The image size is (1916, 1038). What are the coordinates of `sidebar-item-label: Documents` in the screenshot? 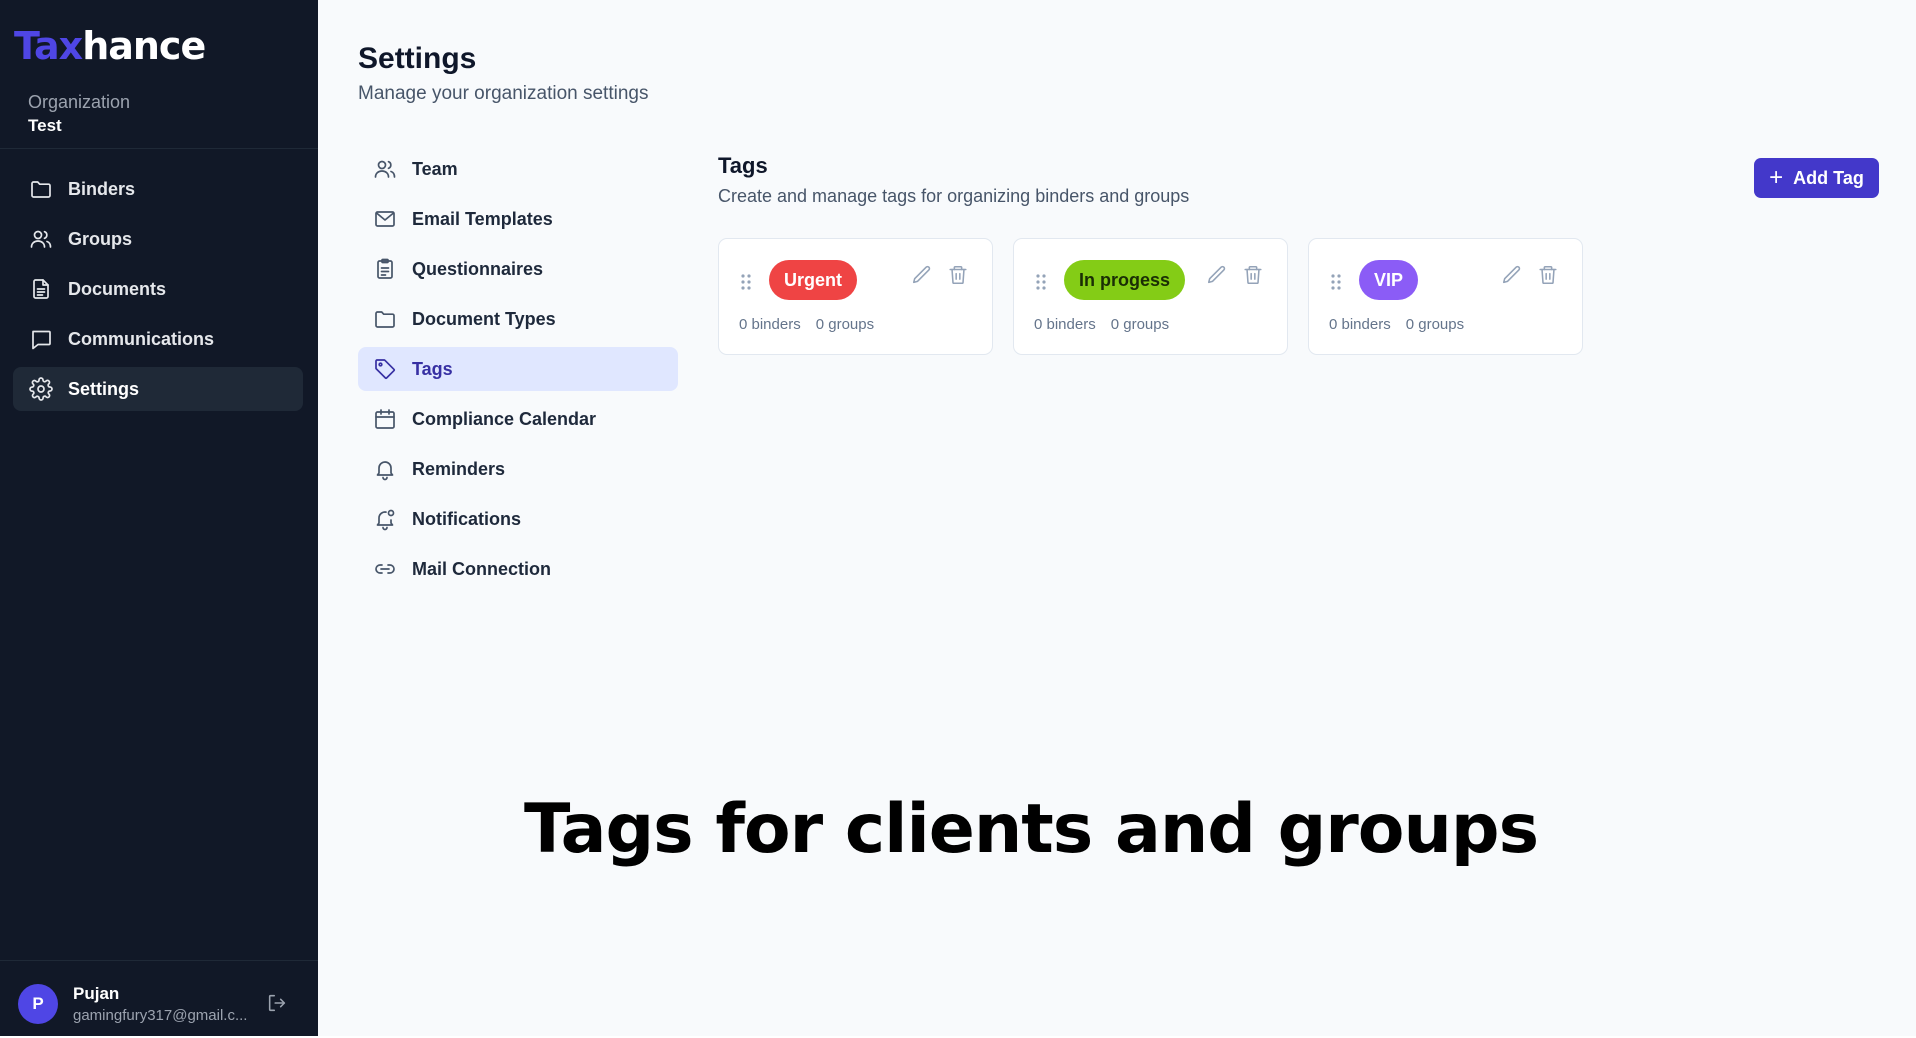 It's located at (117, 288).